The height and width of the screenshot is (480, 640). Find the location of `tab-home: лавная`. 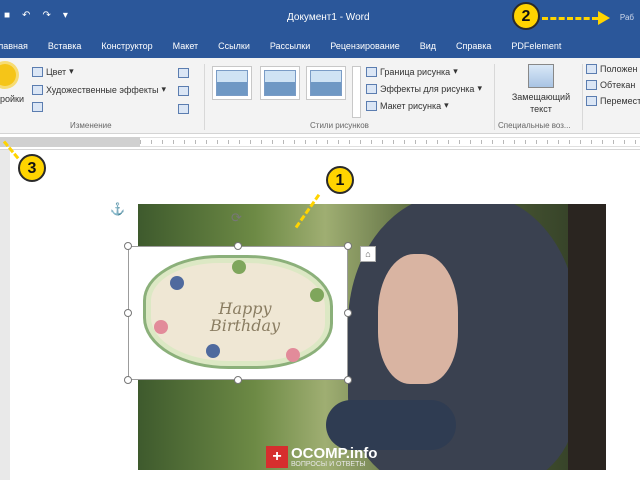

tab-home: лавная is located at coordinates (19, 46).